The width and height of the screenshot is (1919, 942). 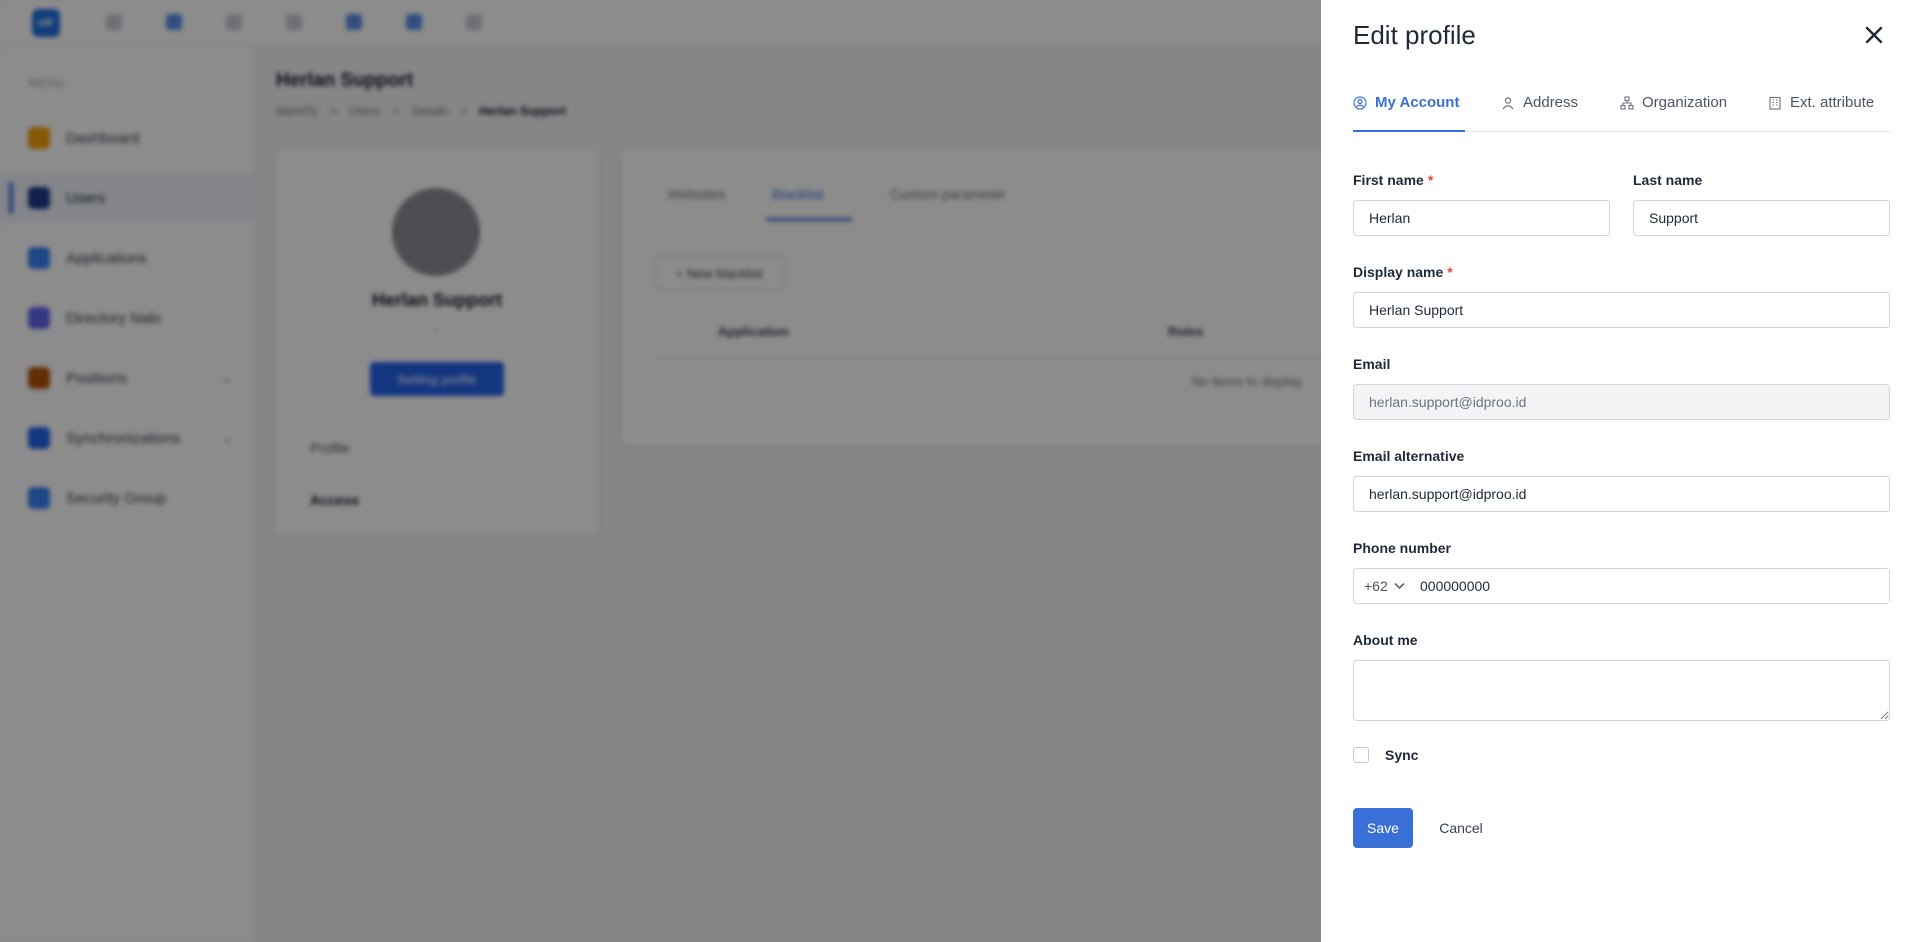 What do you see at coordinates (1385, 640) in the screenshot?
I see `about-me-label: About me` at bounding box center [1385, 640].